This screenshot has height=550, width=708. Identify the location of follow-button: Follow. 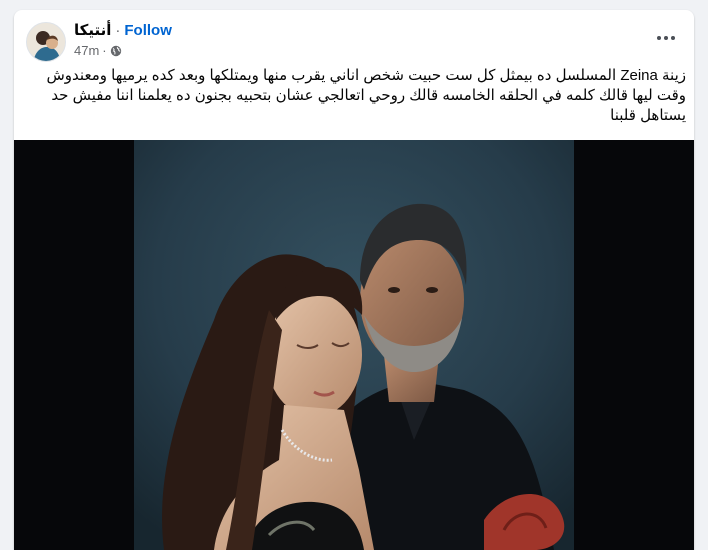
(148, 30).